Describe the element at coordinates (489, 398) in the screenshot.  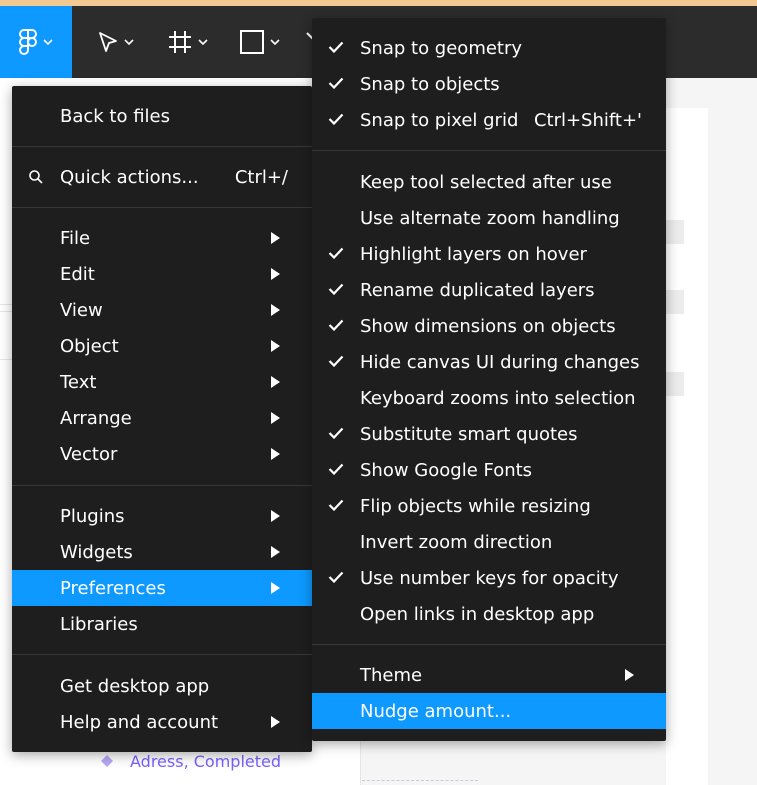
I see `pref-keyboard-zooms: Keyboard zooms into selection` at that location.